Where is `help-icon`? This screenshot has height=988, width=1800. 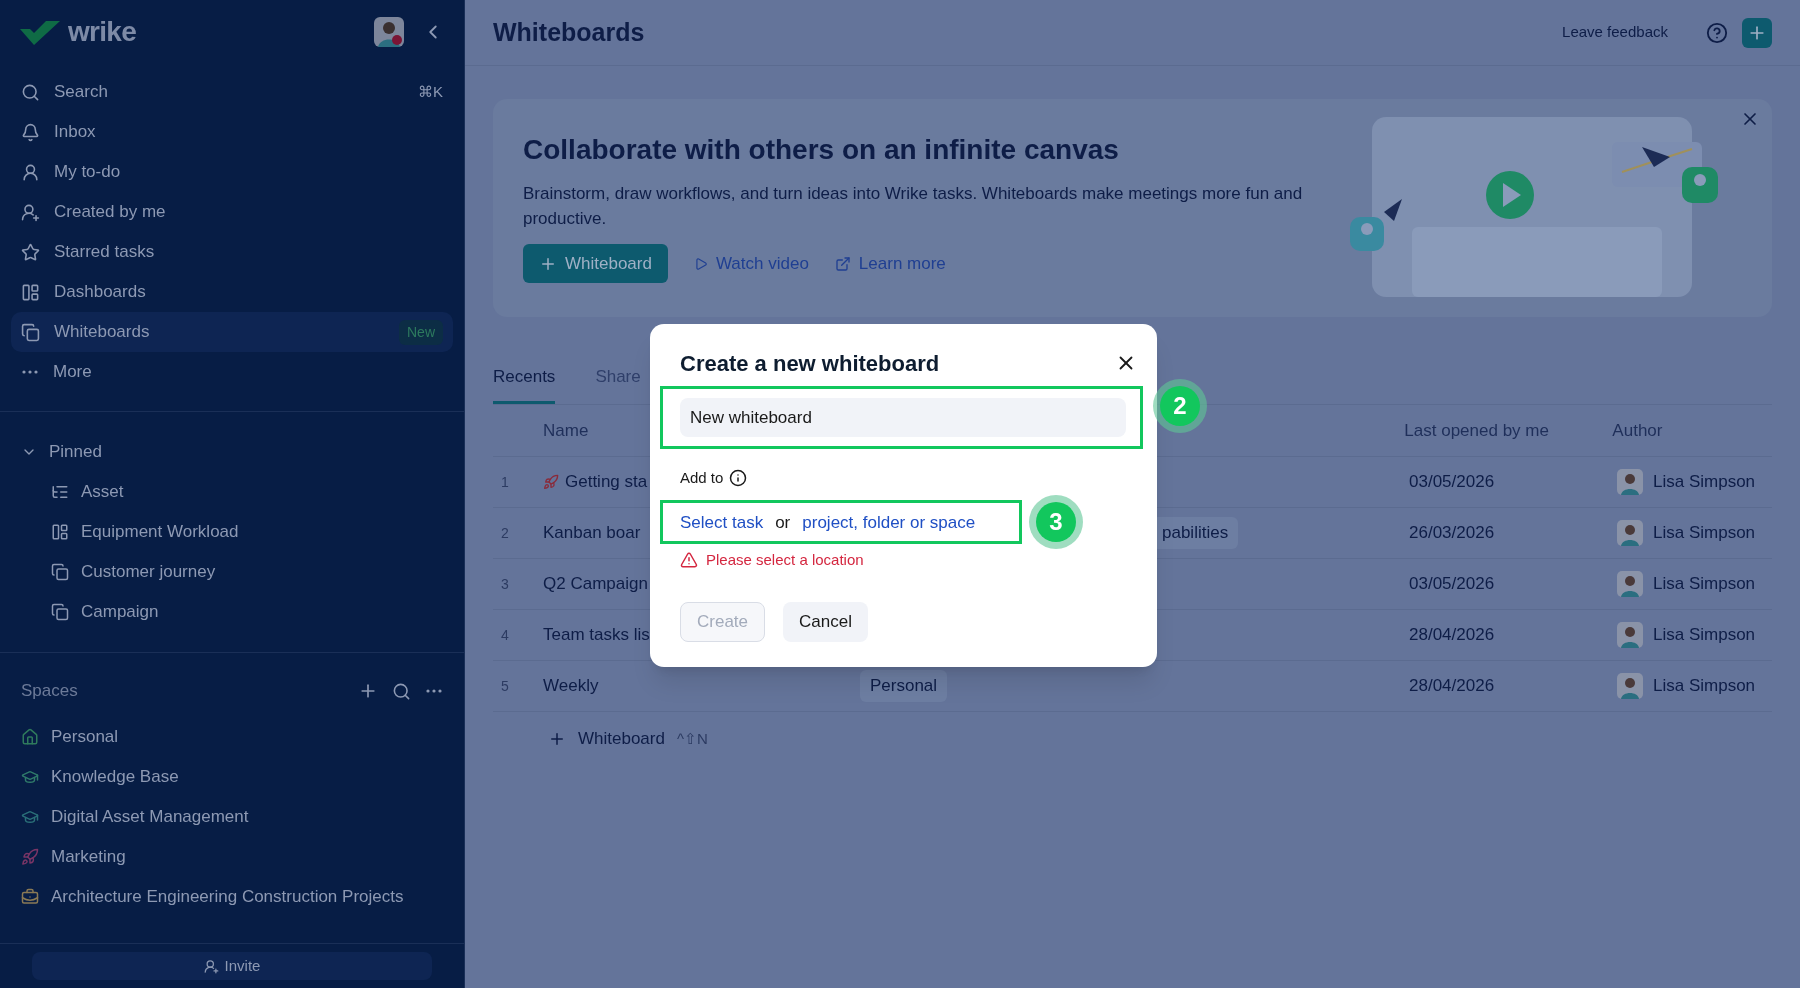
help-icon is located at coordinates (1717, 32).